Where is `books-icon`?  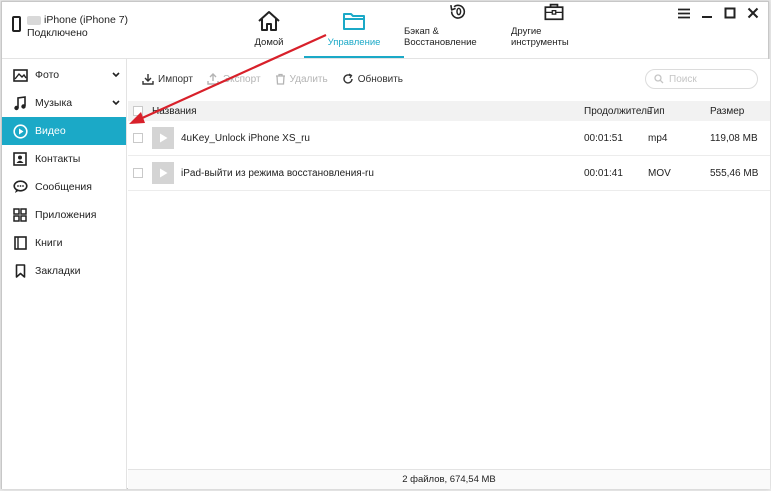
books-icon is located at coordinates (20, 243).